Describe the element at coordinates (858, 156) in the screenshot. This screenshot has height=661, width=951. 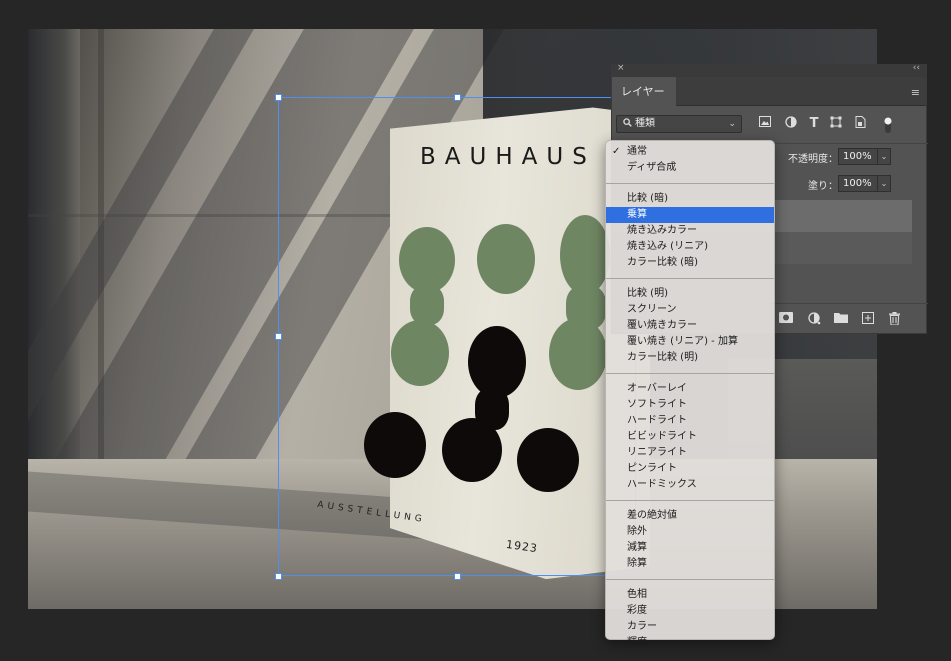
I see `opacity-input: 100%` at that location.